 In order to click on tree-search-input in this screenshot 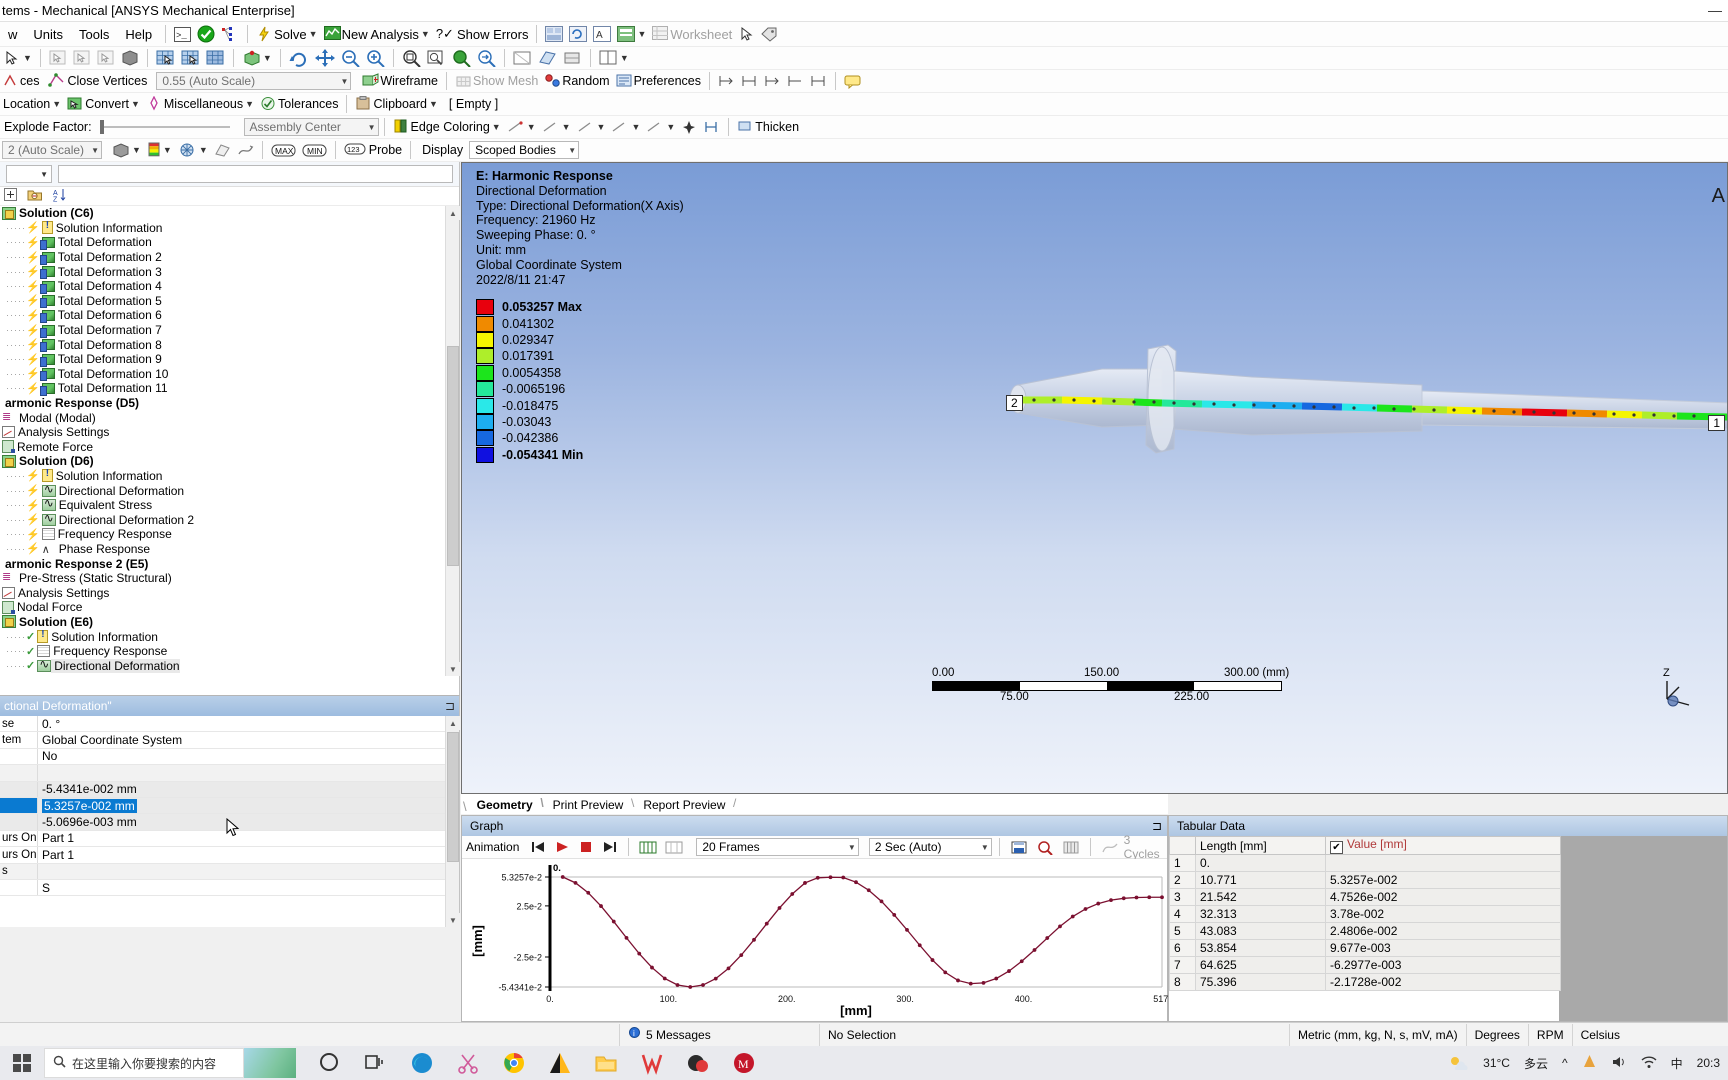, I will do `click(255, 174)`.